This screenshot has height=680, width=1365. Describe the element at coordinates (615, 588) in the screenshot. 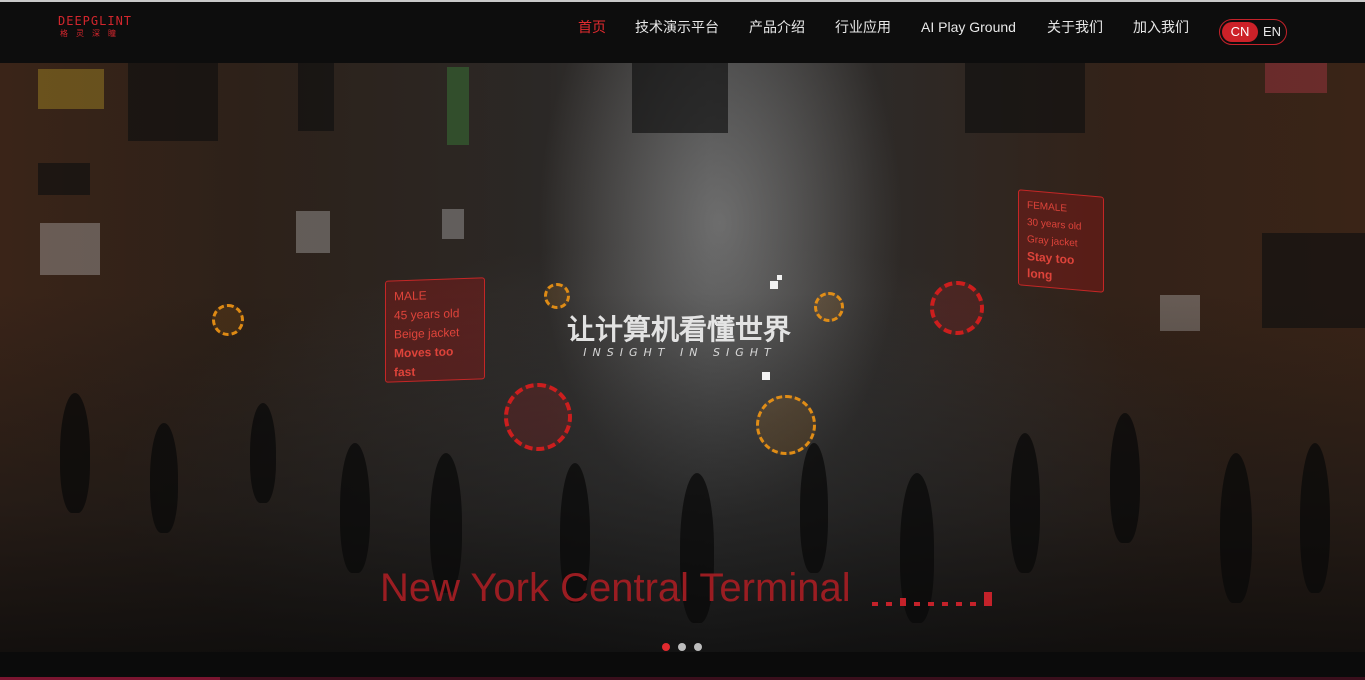

I see `slide-caption: New York Central Terminal` at that location.